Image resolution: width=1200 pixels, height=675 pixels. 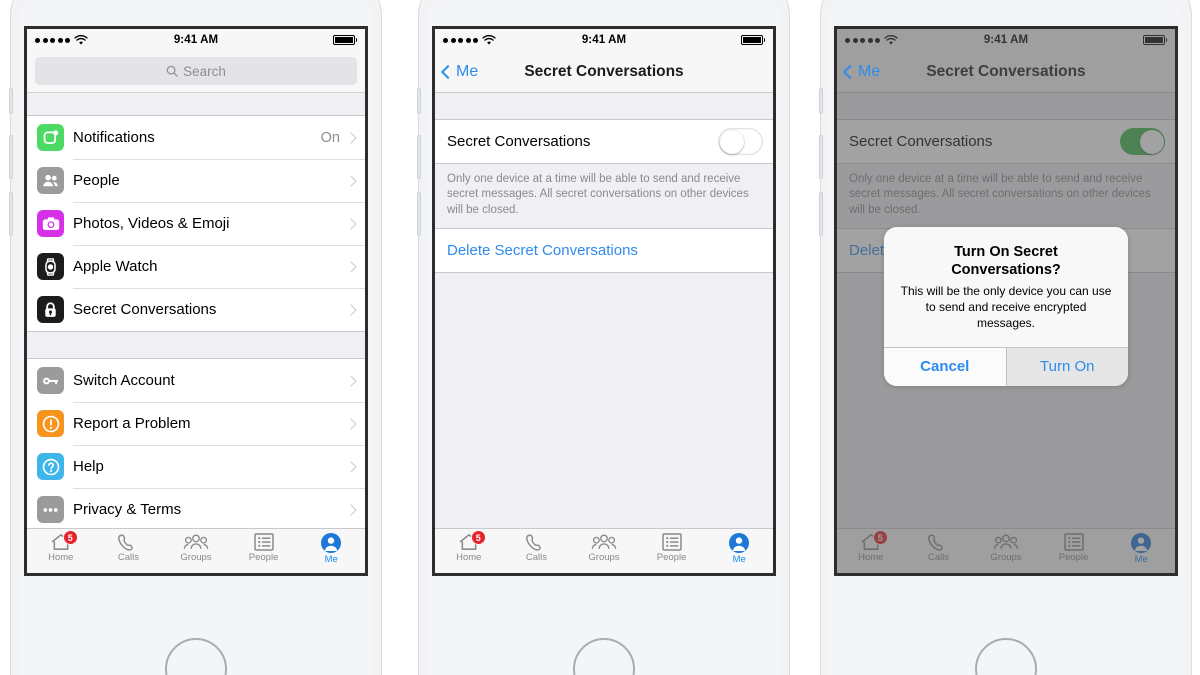 What do you see at coordinates (70, 537) in the screenshot?
I see `home-badge: 5` at bounding box center [70, 537].